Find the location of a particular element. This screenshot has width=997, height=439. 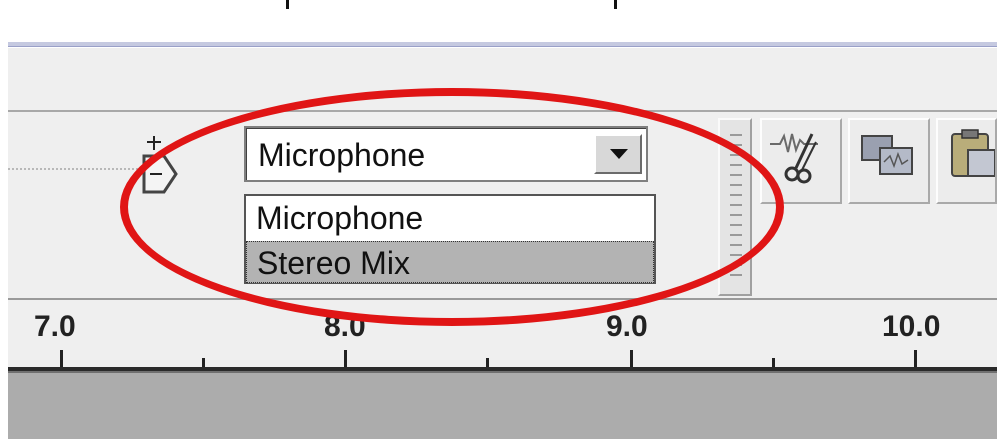

ruler-label: 10.0 is located at coordinates (911, 326).